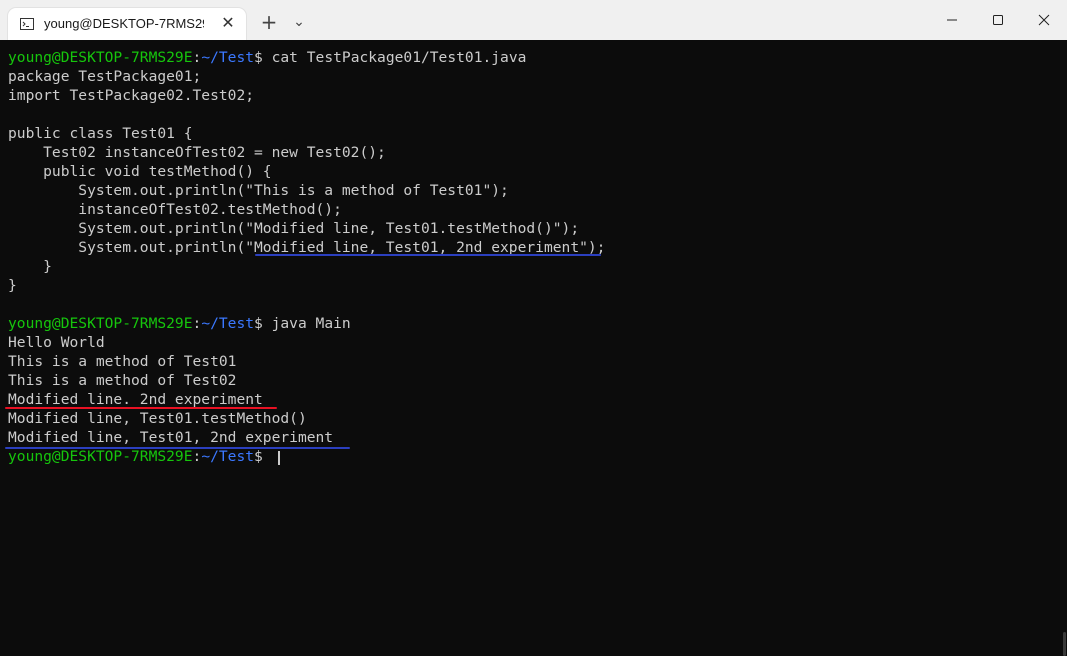 This screenshot has width=1067, height=656. What do you see at coordinates (141, 408) in the screenshot?
I see `red-underline-annotation` at bounding box center [141, 408].